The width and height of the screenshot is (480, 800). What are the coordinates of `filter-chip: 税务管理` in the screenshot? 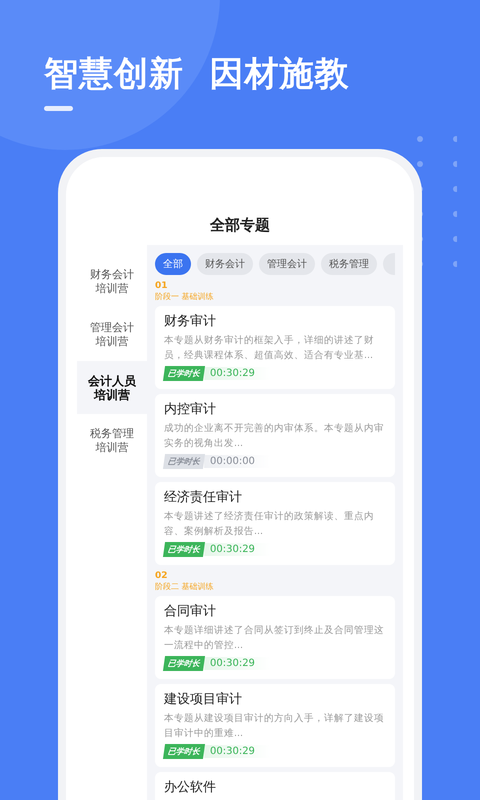 It's located at (349, 264).